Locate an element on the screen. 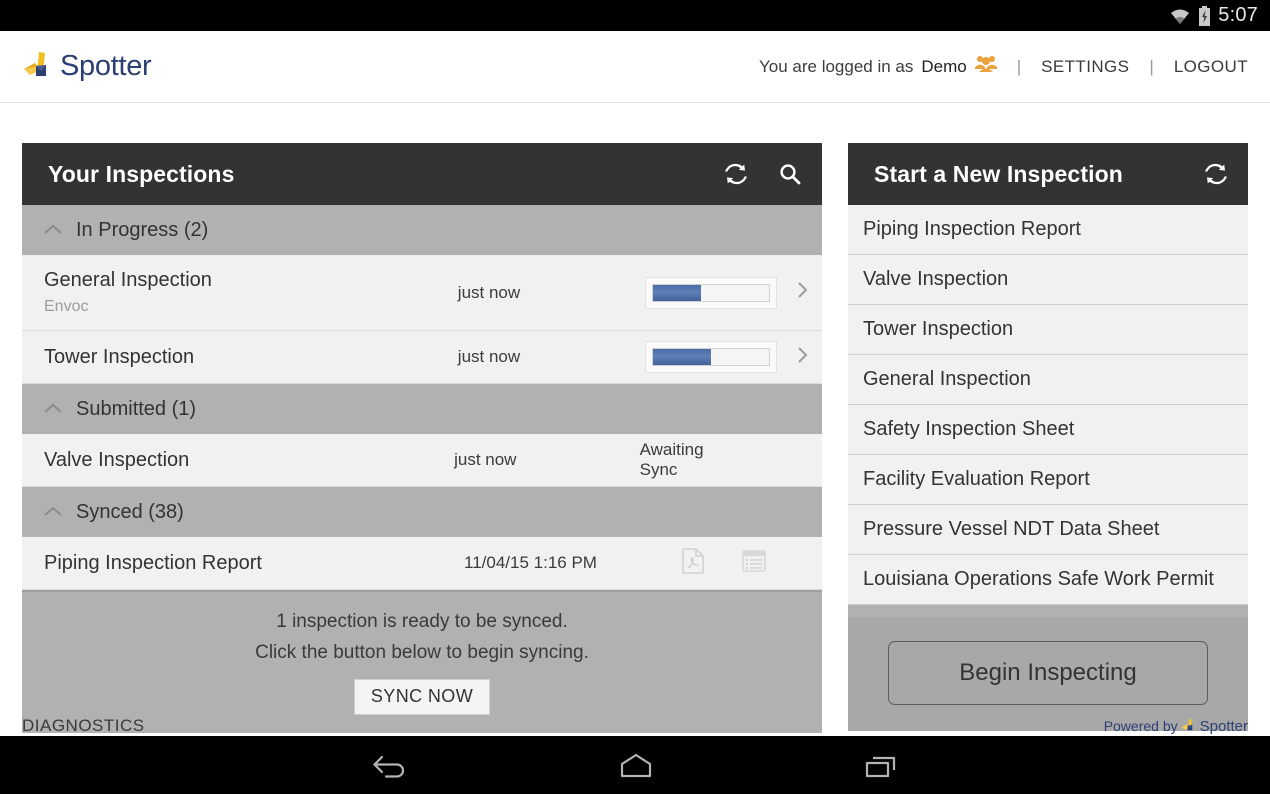 The height and width of the screenshot is (794, 1270). list-item: Valve Inspection is located at coordinates (1048, 280).